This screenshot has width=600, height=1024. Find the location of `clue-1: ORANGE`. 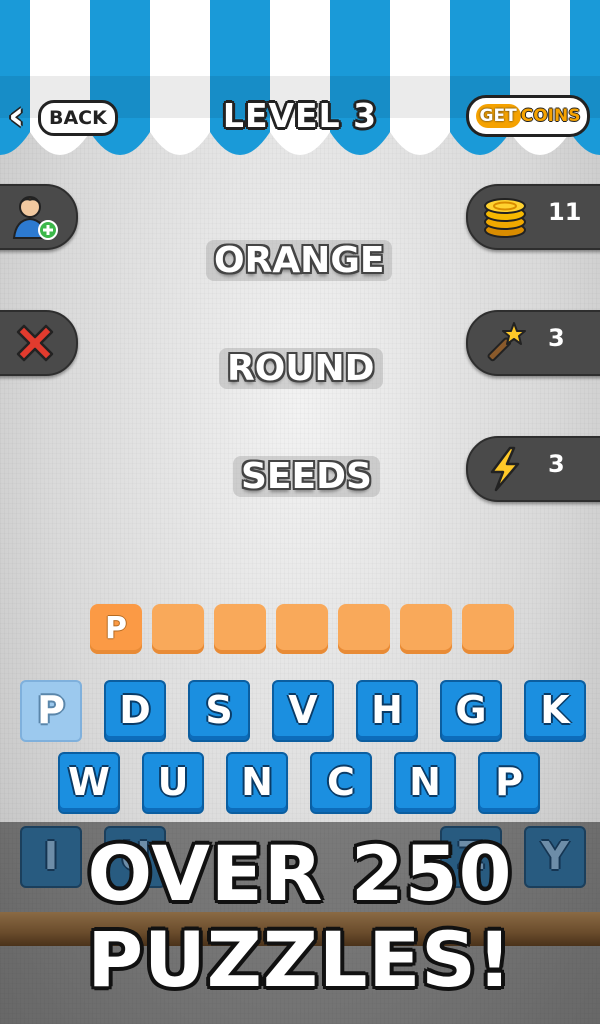

clue-1: ORANGE is located at coordinates (299, 260).